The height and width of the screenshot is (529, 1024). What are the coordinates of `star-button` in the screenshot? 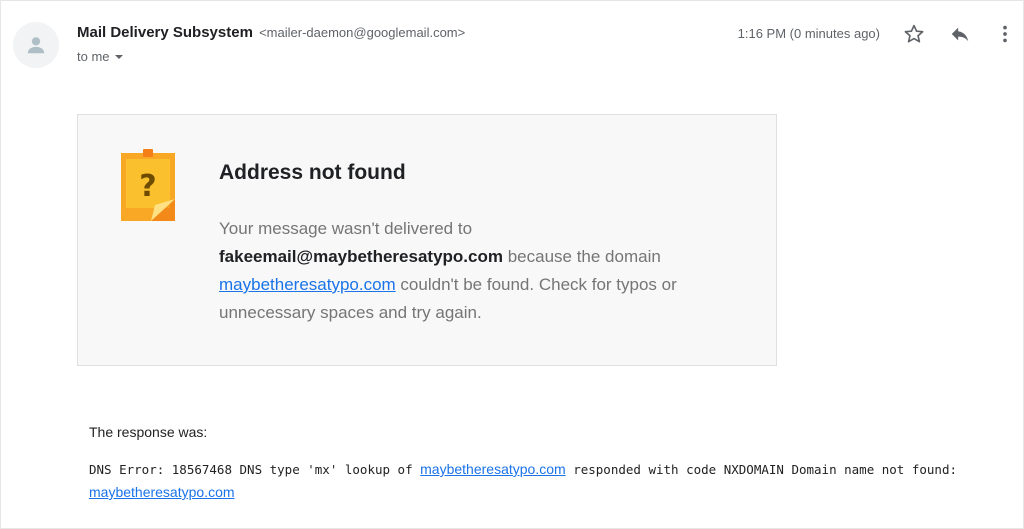 It's located at (914, 34).